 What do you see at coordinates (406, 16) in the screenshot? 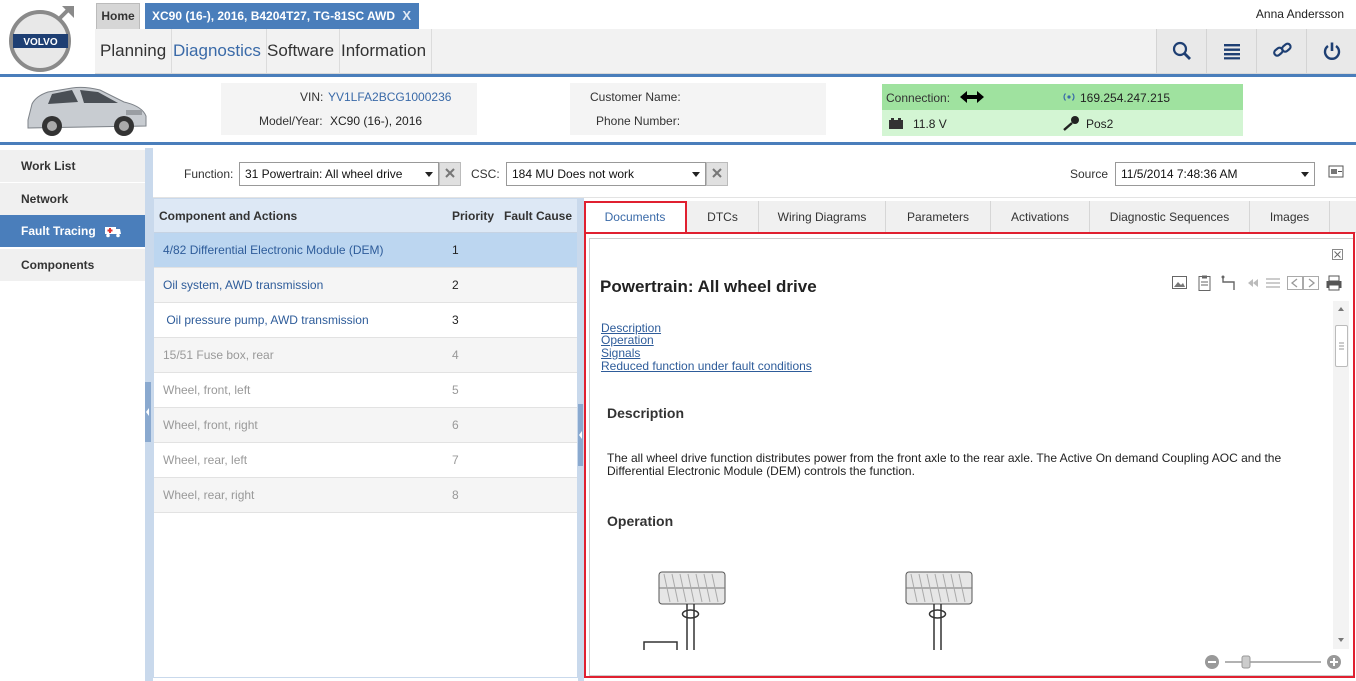
I see `close-tab-button: X` at bounding box center [406, 16].